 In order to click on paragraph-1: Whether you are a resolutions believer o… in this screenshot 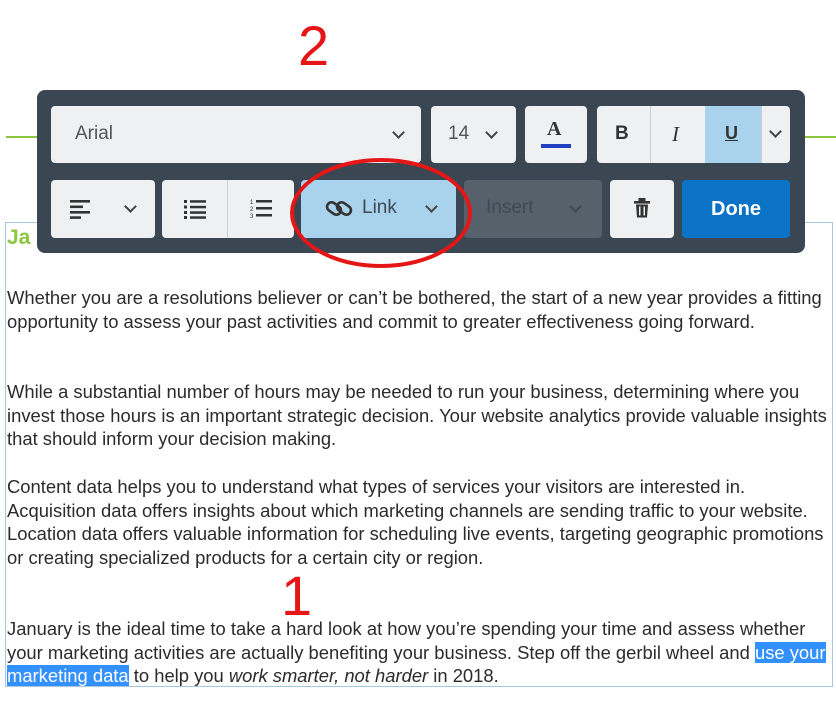, I will do `click(414, 309)`.